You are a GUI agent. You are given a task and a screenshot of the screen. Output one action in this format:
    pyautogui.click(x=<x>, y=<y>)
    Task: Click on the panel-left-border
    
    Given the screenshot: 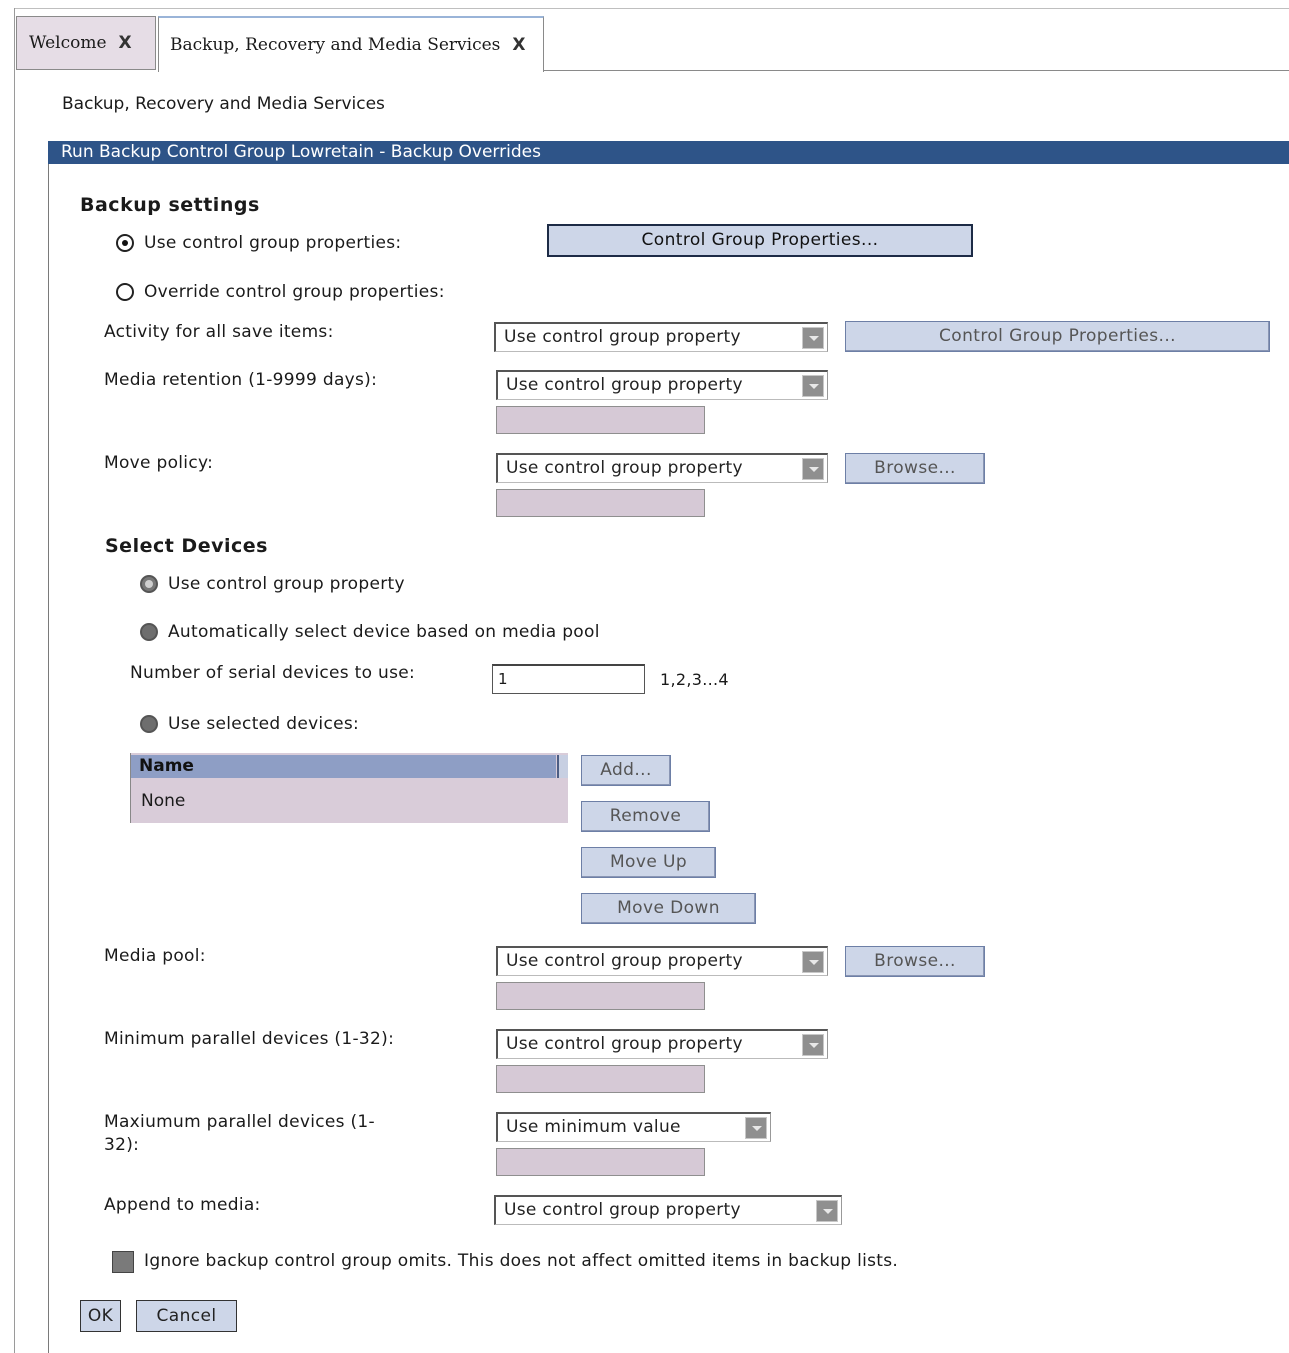 What is the action you would take?
    pyautogui.click(x=48, y=747)
    